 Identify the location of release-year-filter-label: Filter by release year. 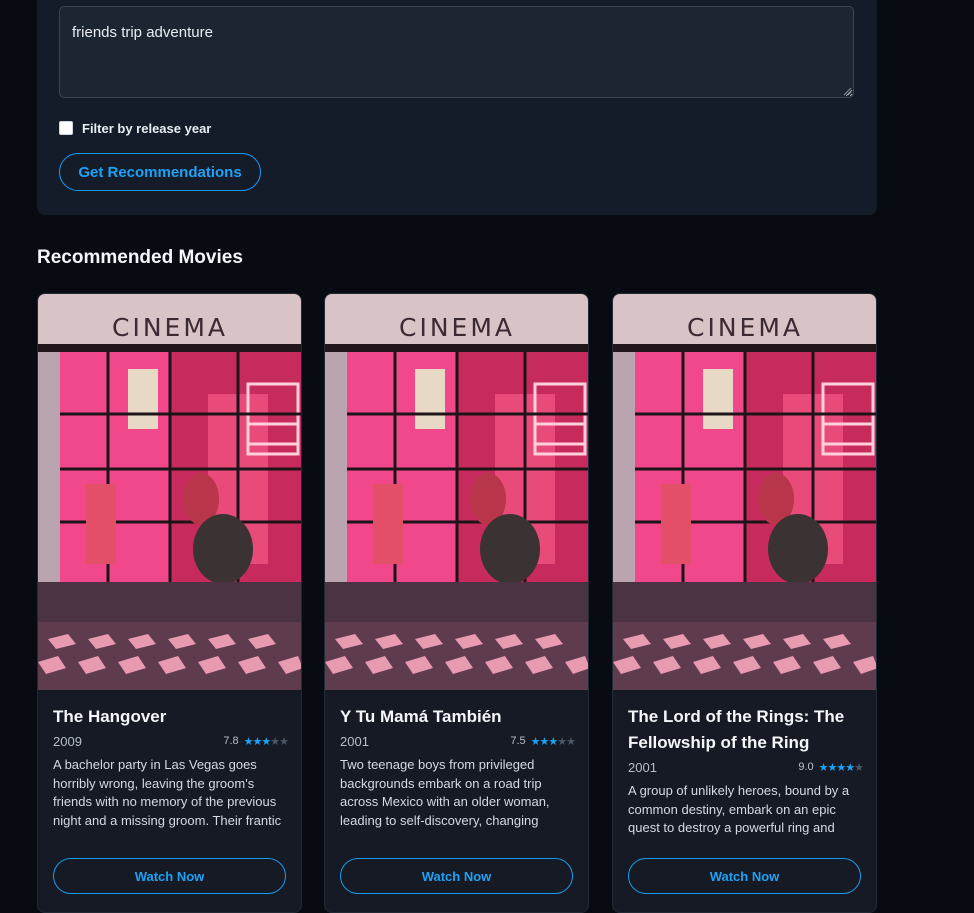
(147, 128).